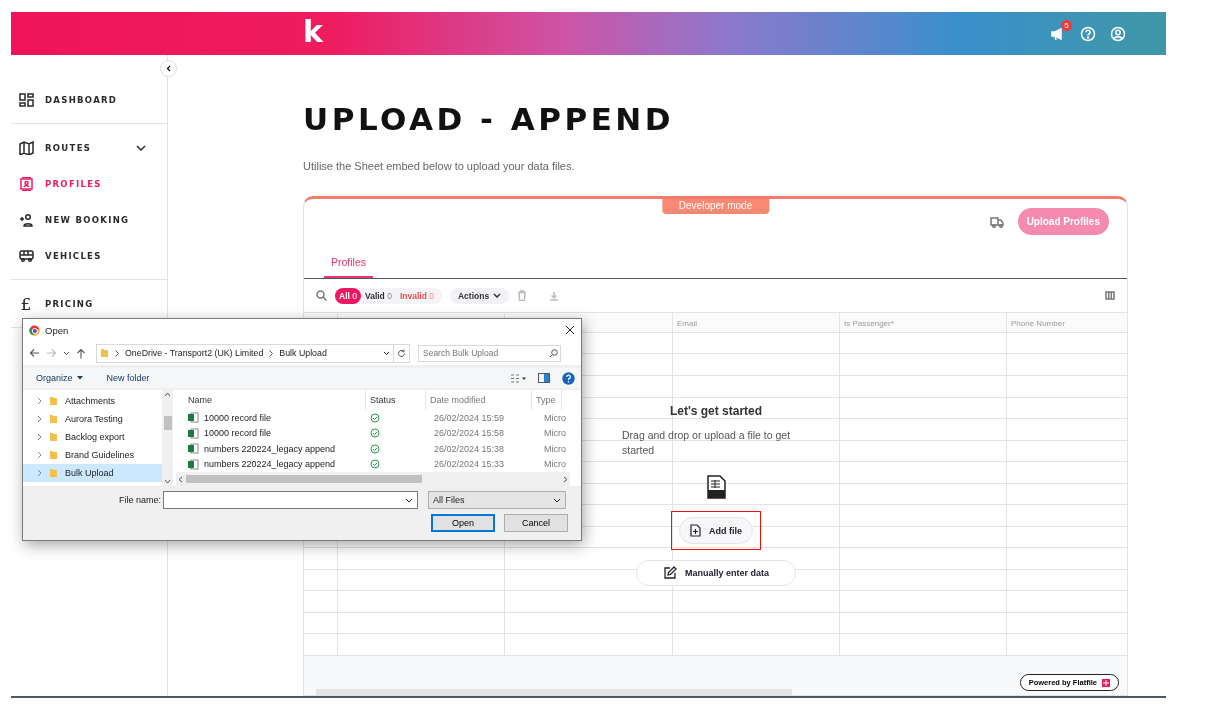 The height and width of the screenshot is (718, 1218). What do you see at coordinates (439, 166) in the screenshot?
I see `page-subtitle: Utilise the Sheet embed below to upload your data files.` at bounding box center [439, 166].